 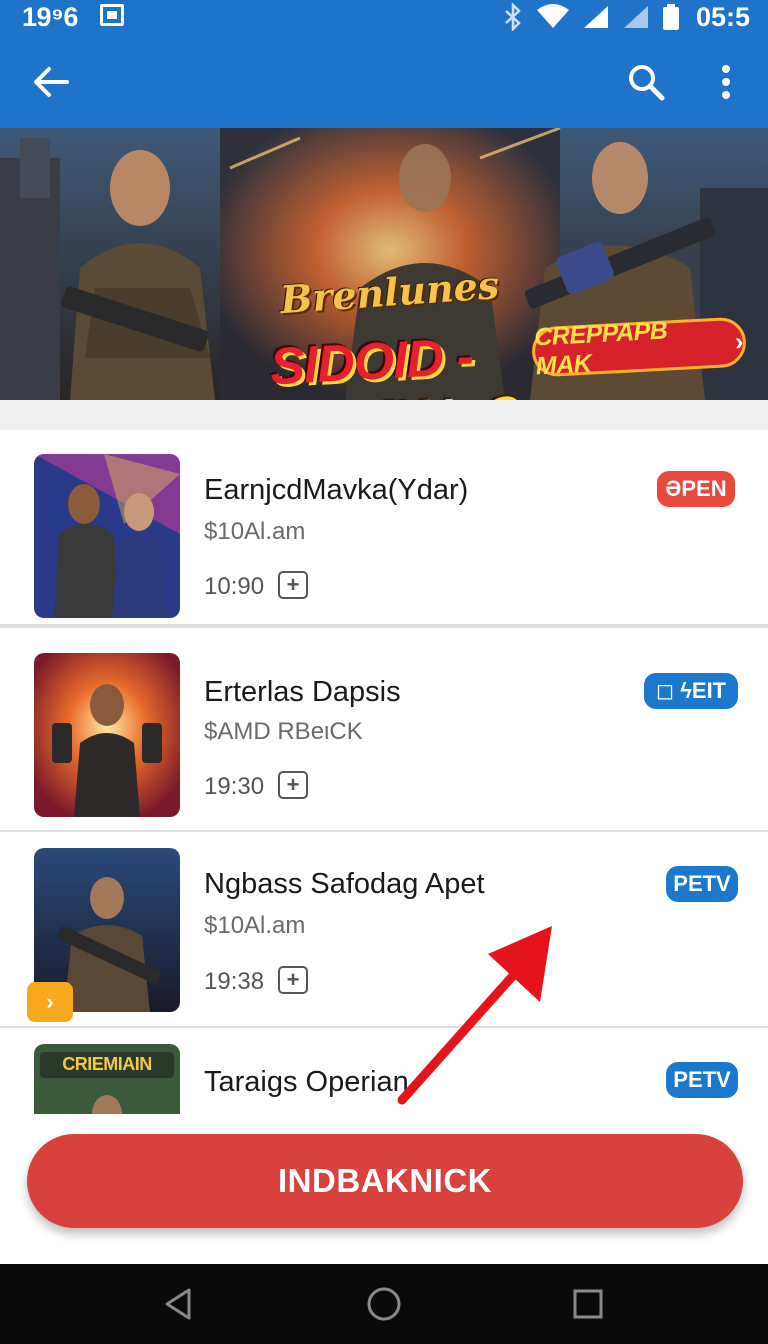 I want to click on search-icon, so click(x=647, y=83).